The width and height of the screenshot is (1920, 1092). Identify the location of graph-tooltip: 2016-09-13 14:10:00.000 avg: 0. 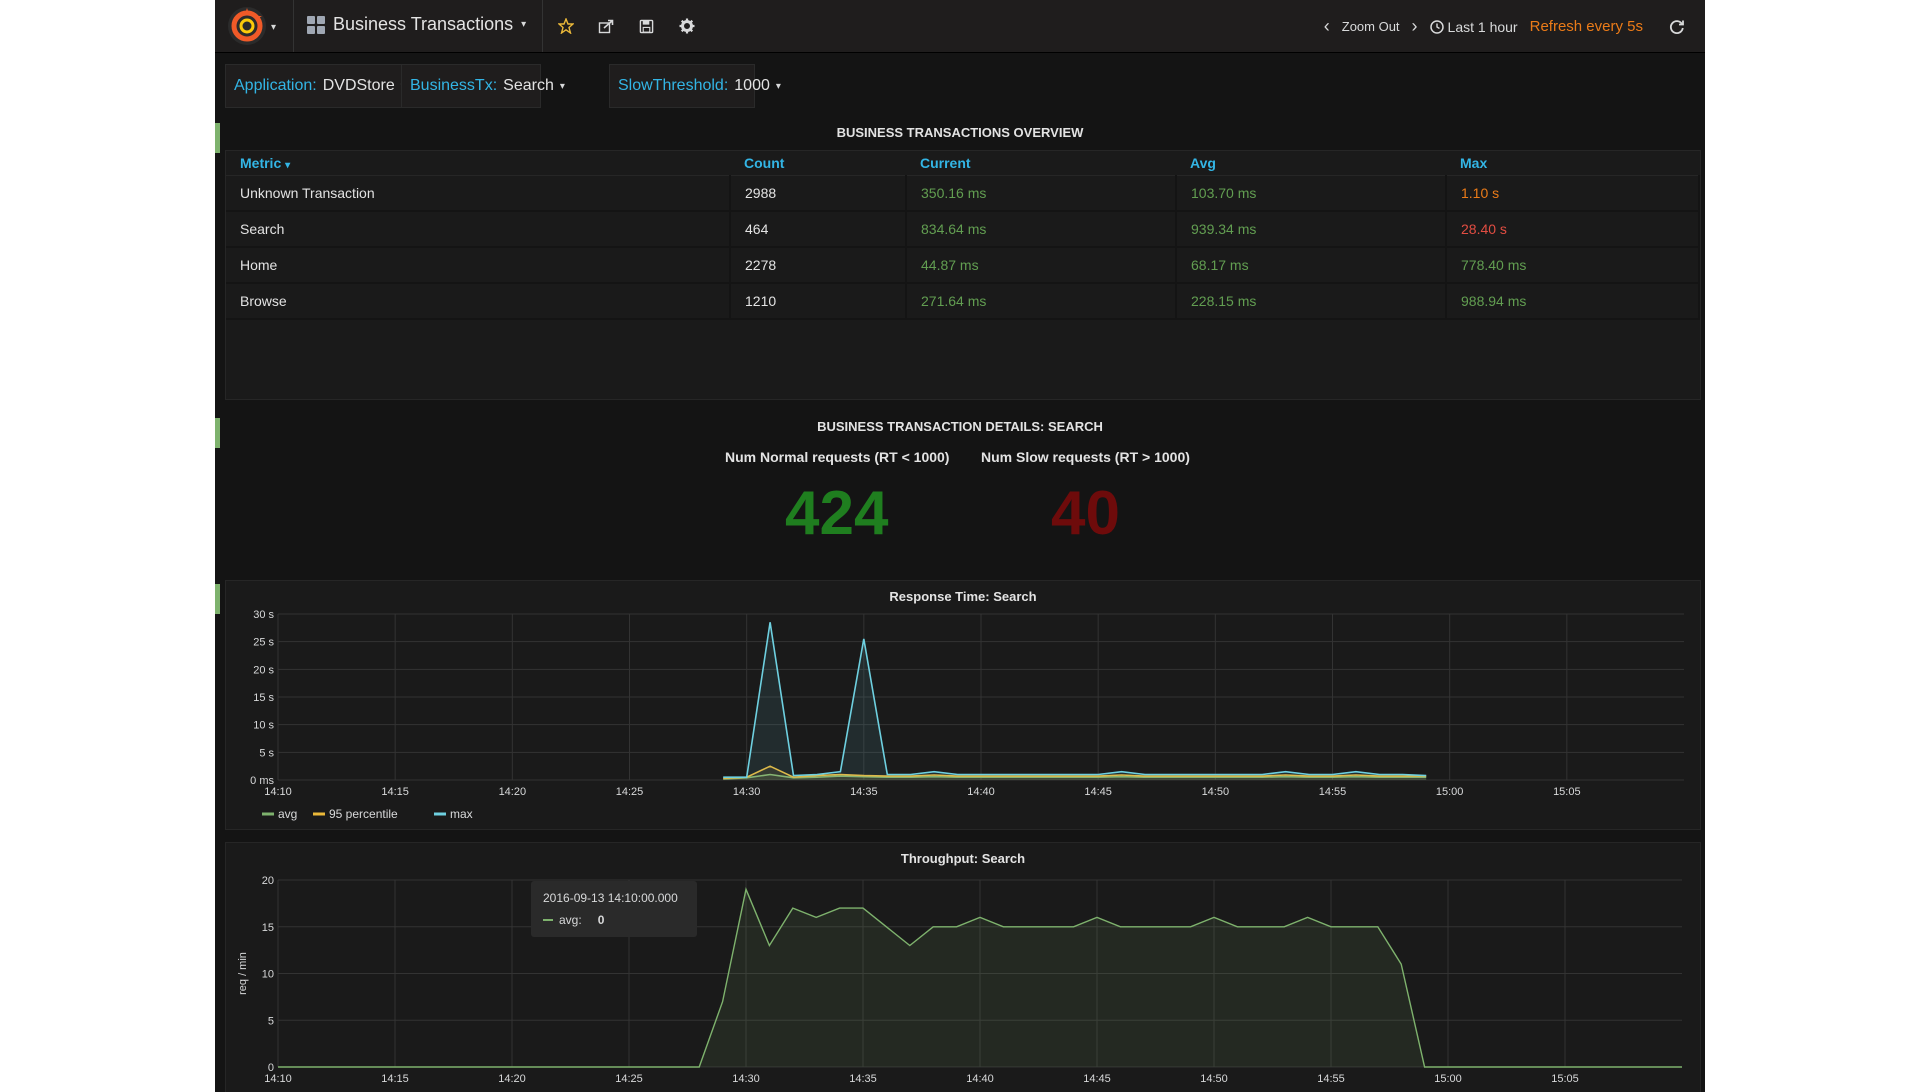
(614, 909).